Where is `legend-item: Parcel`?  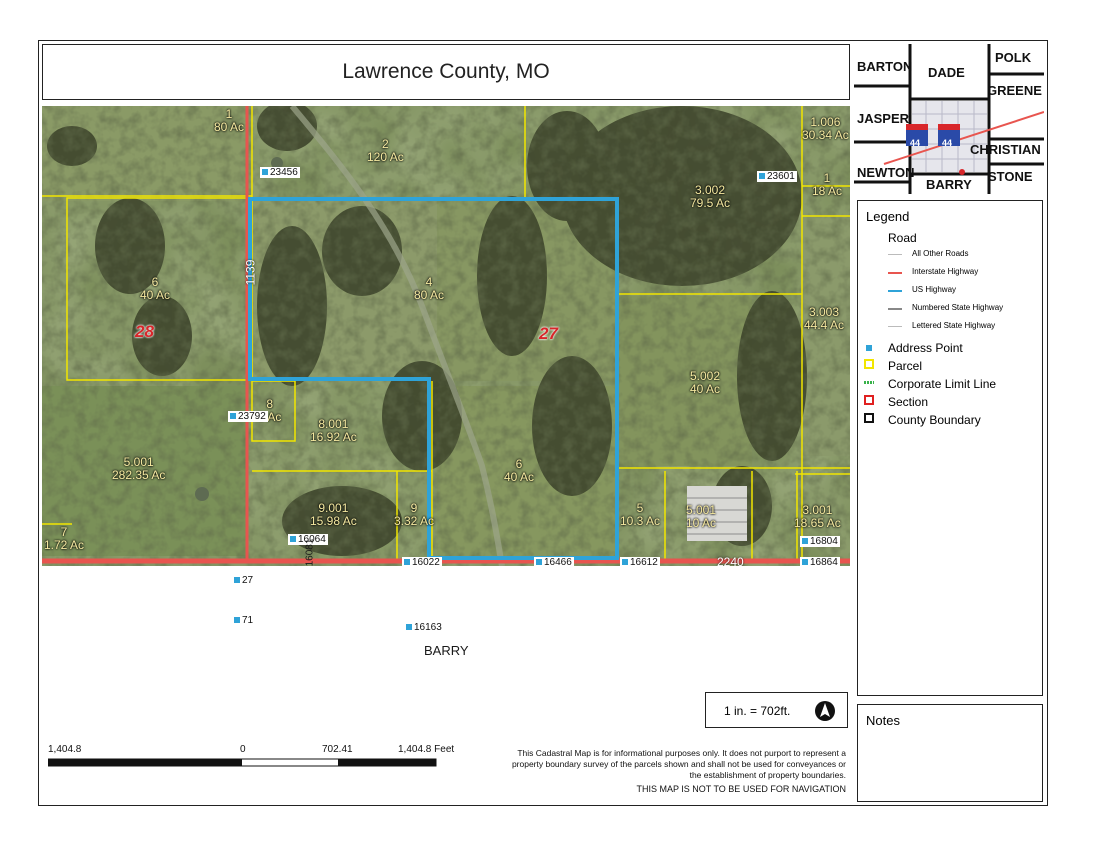 legend-item: Parcel is located at coordinates (905, 366).